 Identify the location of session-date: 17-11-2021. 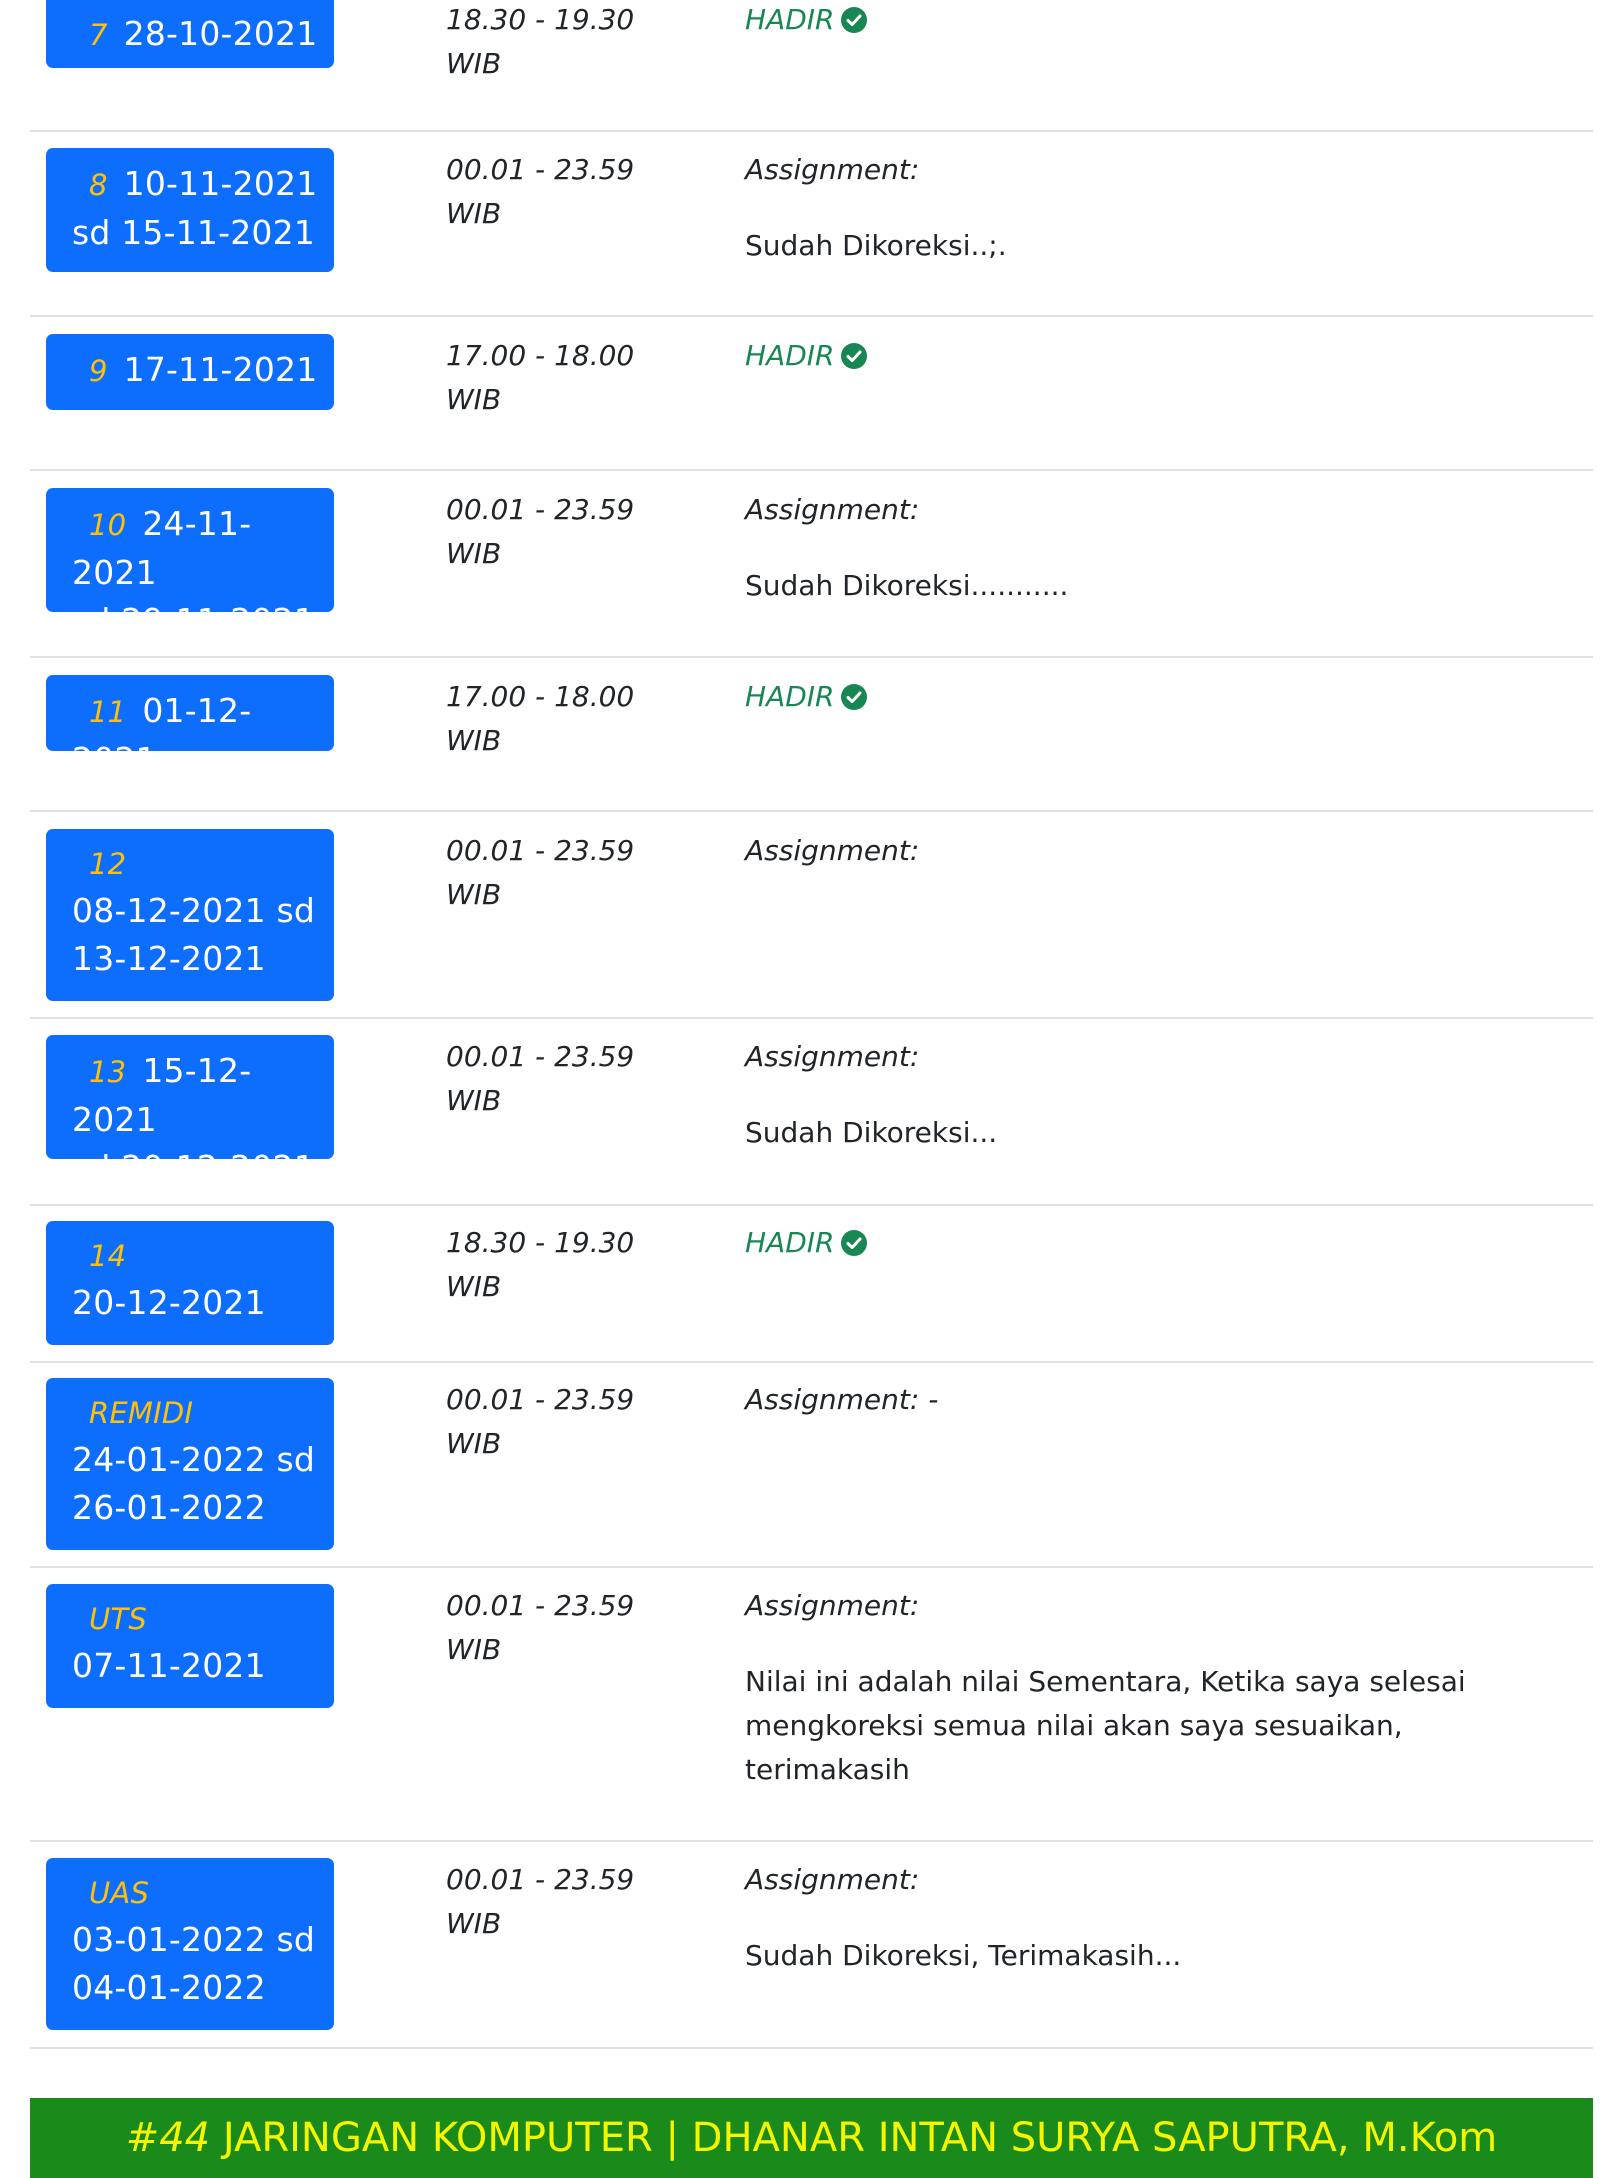
(220, 369).